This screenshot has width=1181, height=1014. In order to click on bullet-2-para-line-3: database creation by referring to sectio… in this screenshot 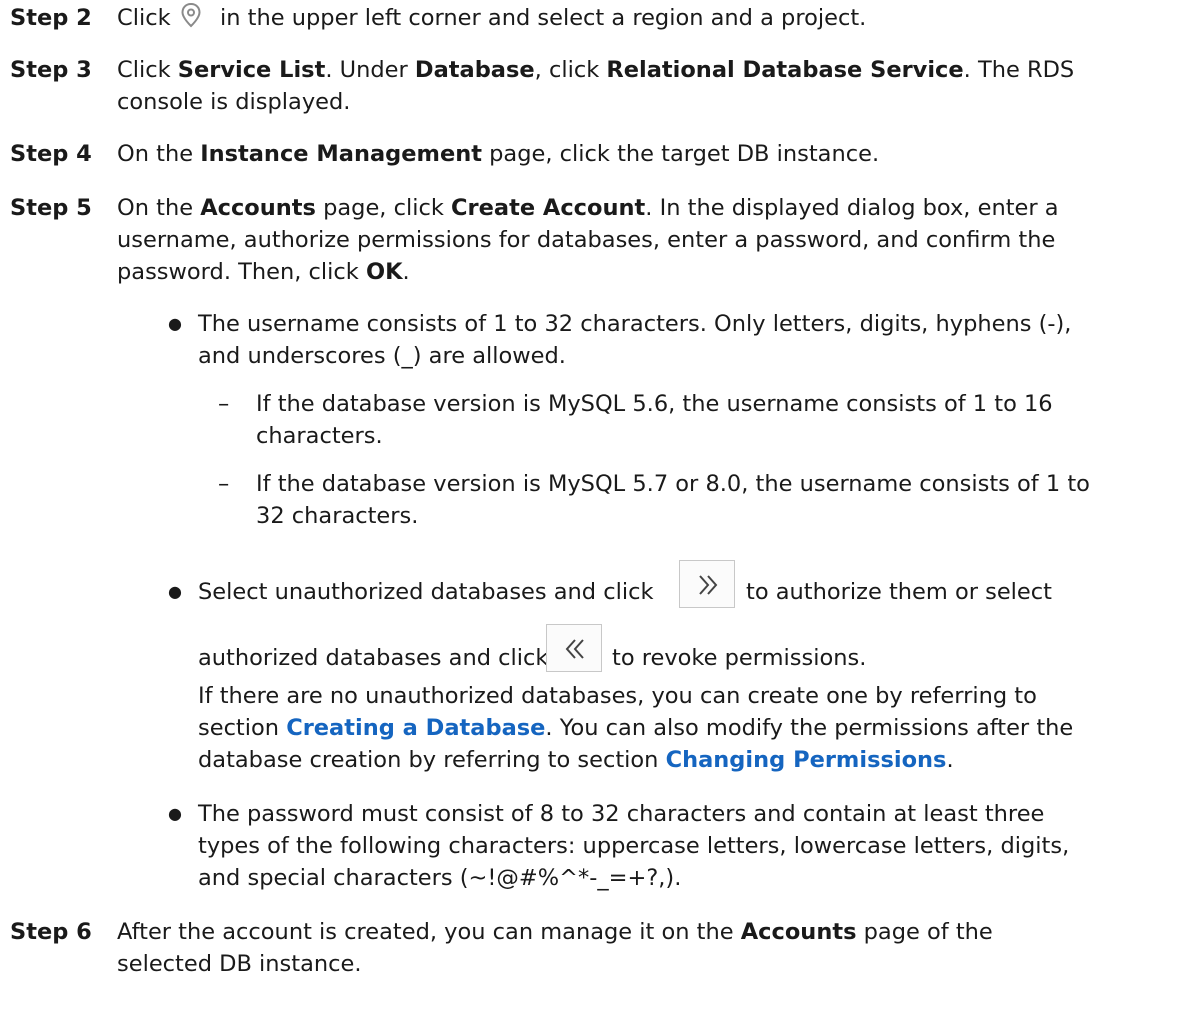, I will do `click(576, 760)`.